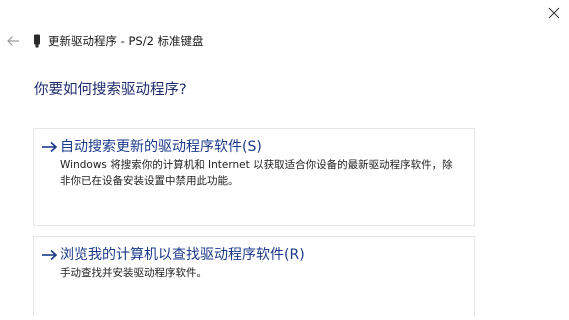 The height and width of the screenshot is (320, 569). I want to click on back-arrow-icon, so click(13, 41).